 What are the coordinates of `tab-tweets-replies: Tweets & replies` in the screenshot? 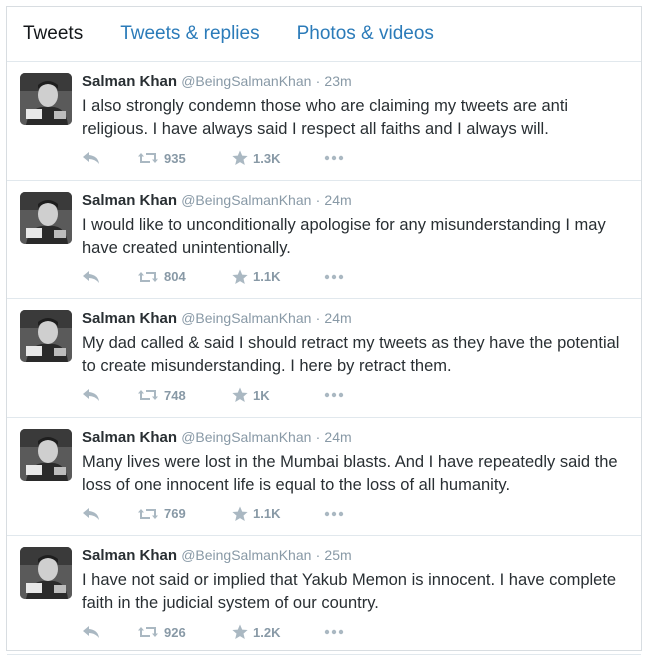 It's located at (189, 34).